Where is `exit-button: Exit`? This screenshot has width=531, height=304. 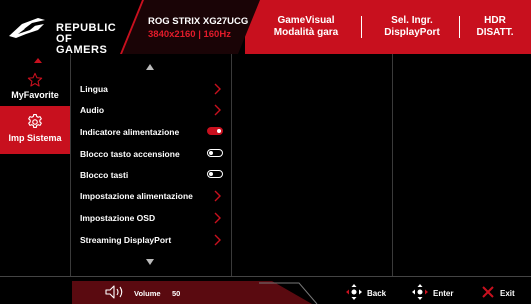 exit-button: Exit is located at coordinates (503, 292).